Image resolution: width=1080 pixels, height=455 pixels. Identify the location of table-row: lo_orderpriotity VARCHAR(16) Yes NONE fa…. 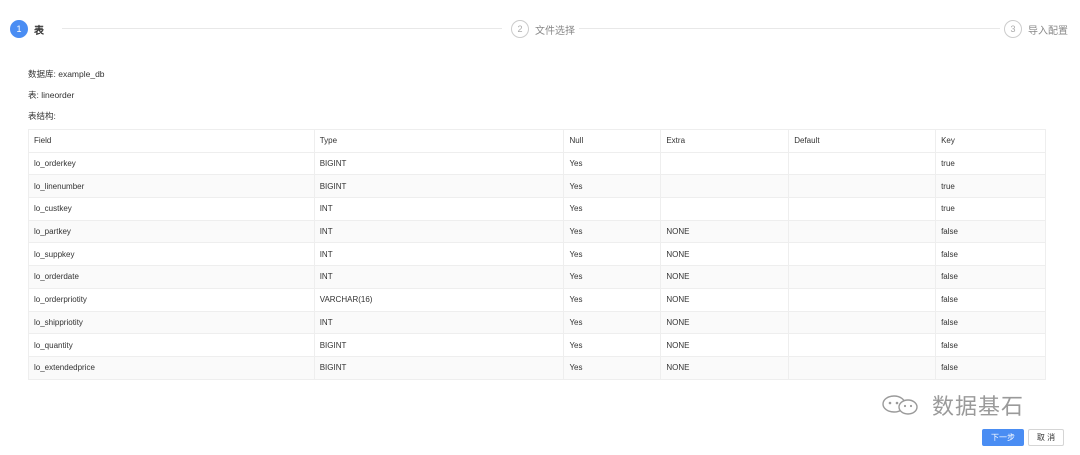
(537, 300).